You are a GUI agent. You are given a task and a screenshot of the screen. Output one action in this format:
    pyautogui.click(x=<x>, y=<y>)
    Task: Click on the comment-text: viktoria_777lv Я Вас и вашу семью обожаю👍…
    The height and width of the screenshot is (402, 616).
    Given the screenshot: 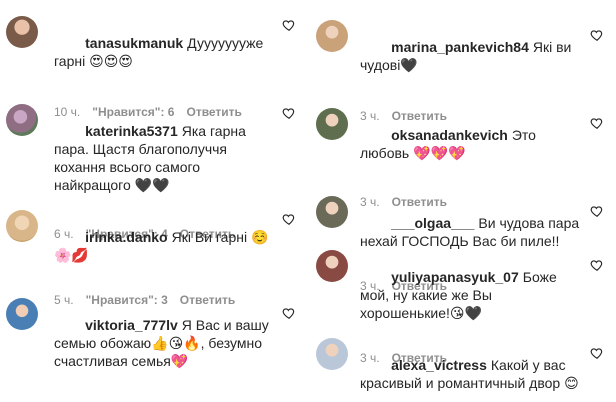 What is the action you would take?
    pyautogui.click(x=165, y=343)
    